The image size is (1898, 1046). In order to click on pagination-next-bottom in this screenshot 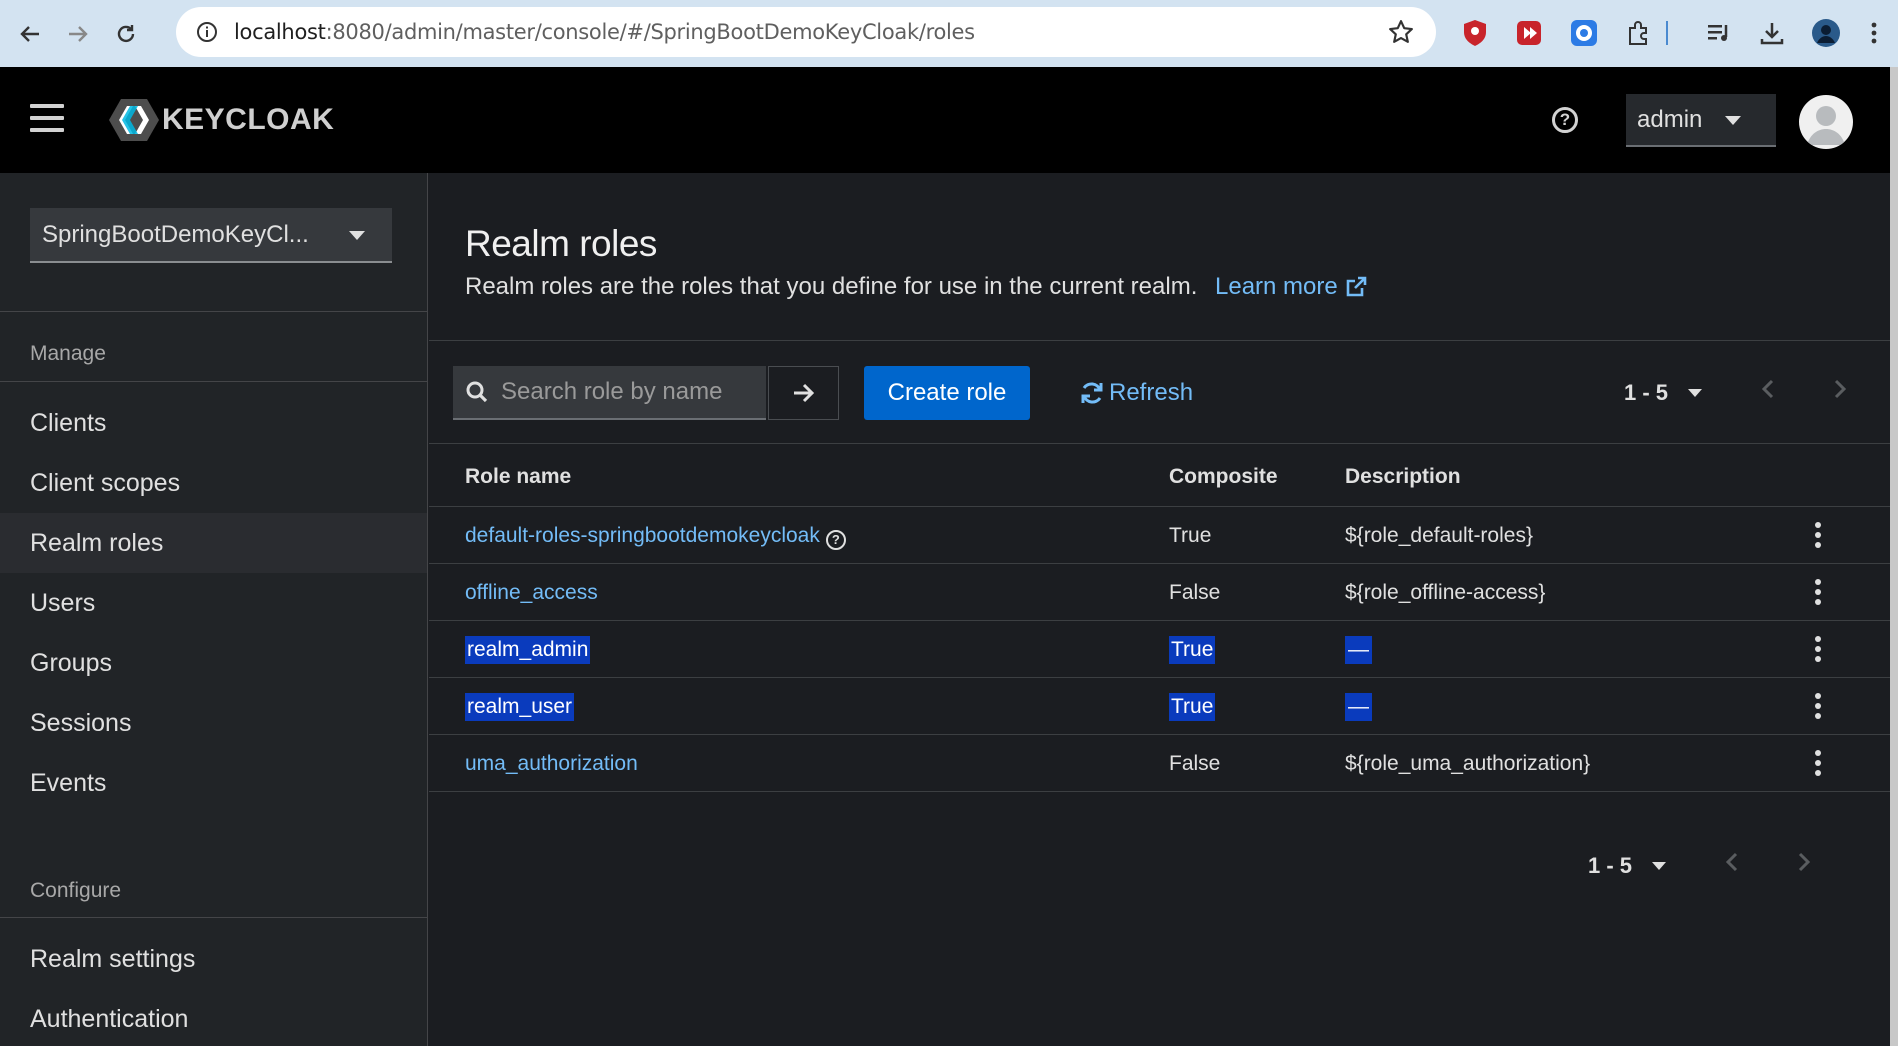, I will do `click(1804, 862)`.